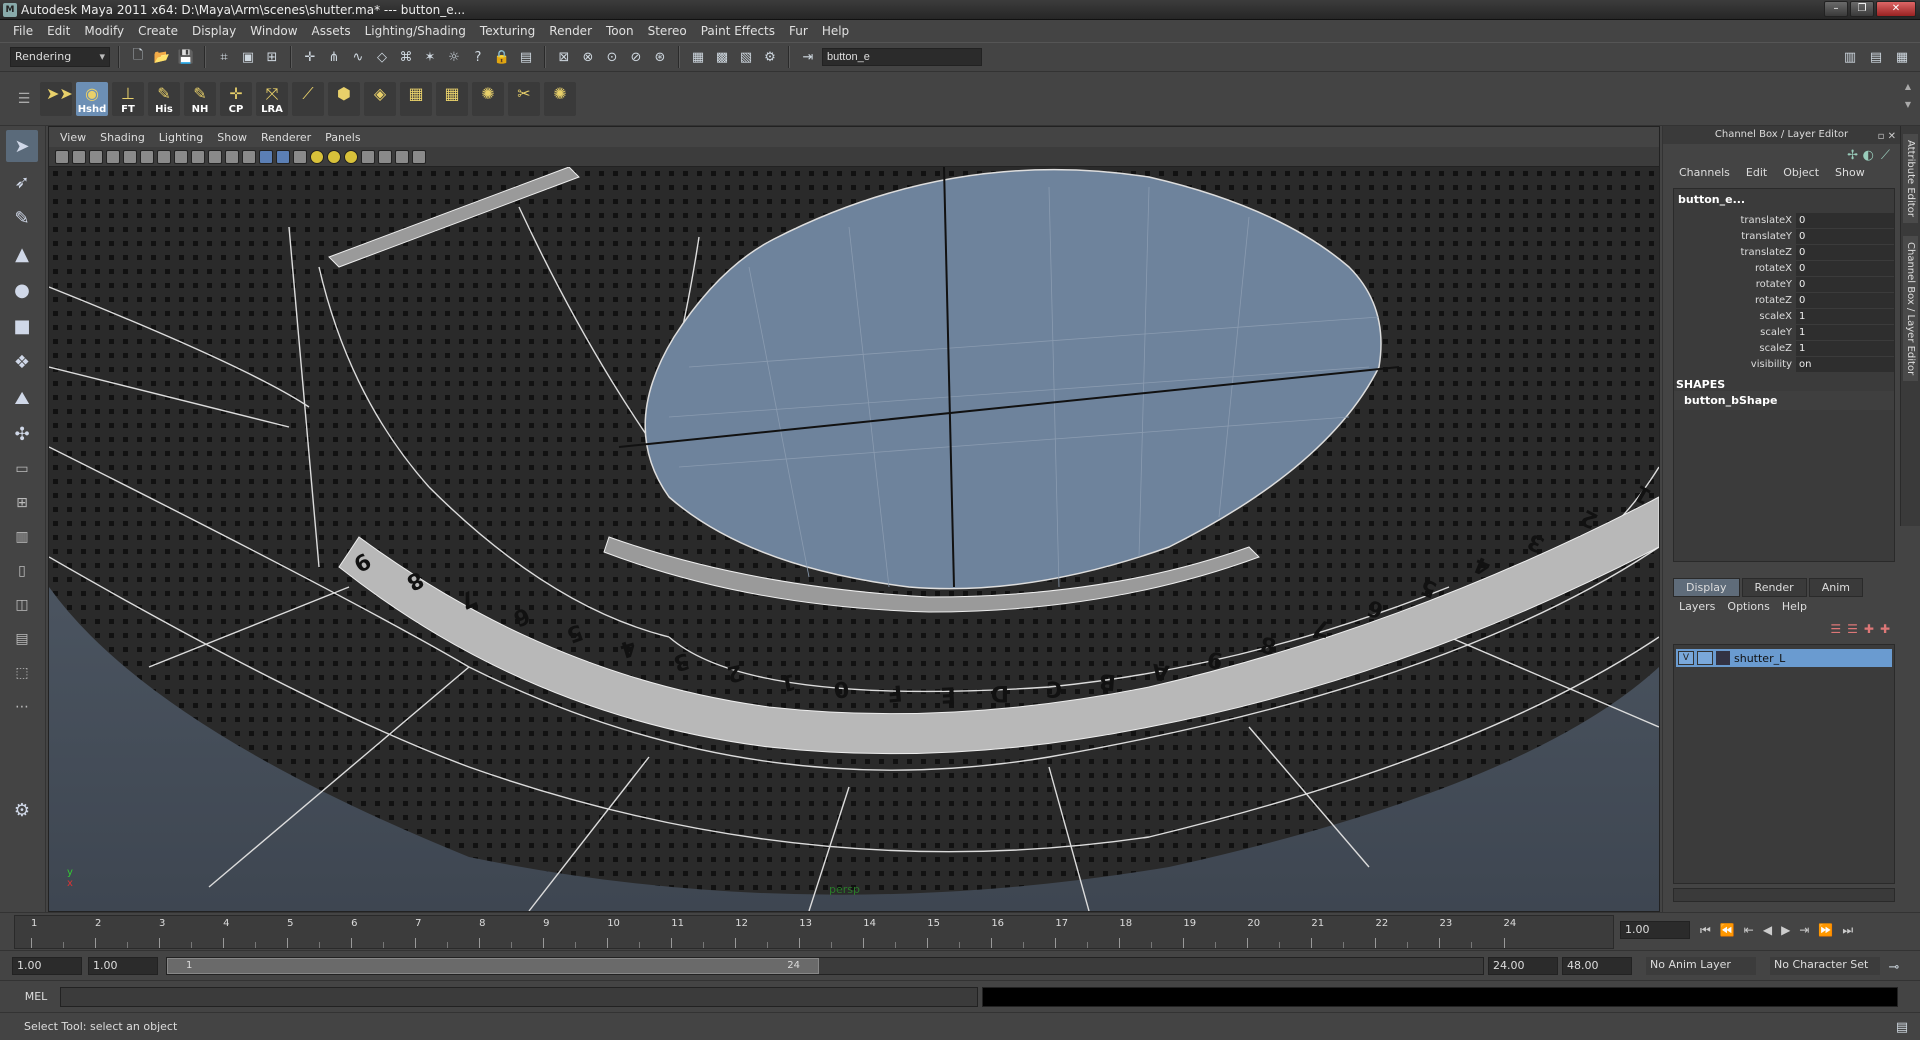 Image resolution: width=1920 pixels, height=1040 pixels. I want to click on shelf-button-uv-layout: ▦, so click(416, 99).